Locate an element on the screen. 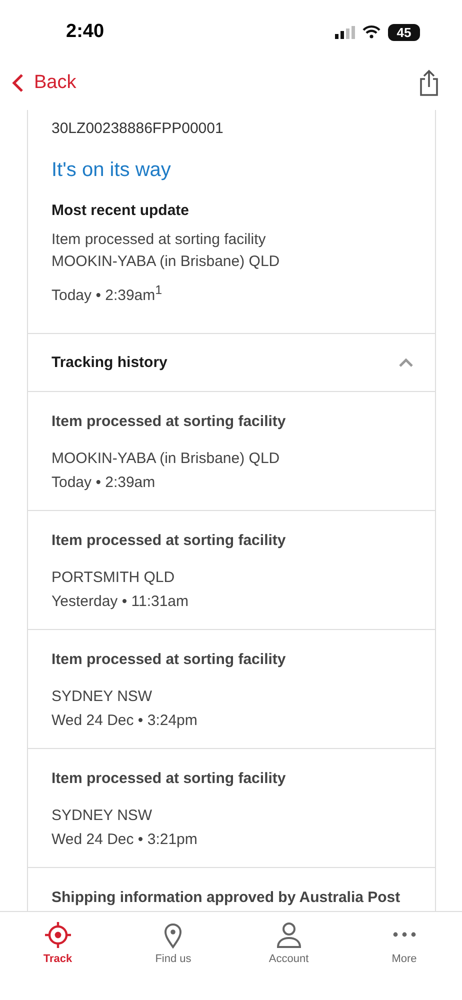 This screenshot has width=462, height=1000. person-icon is located at coordinates (288, 935).